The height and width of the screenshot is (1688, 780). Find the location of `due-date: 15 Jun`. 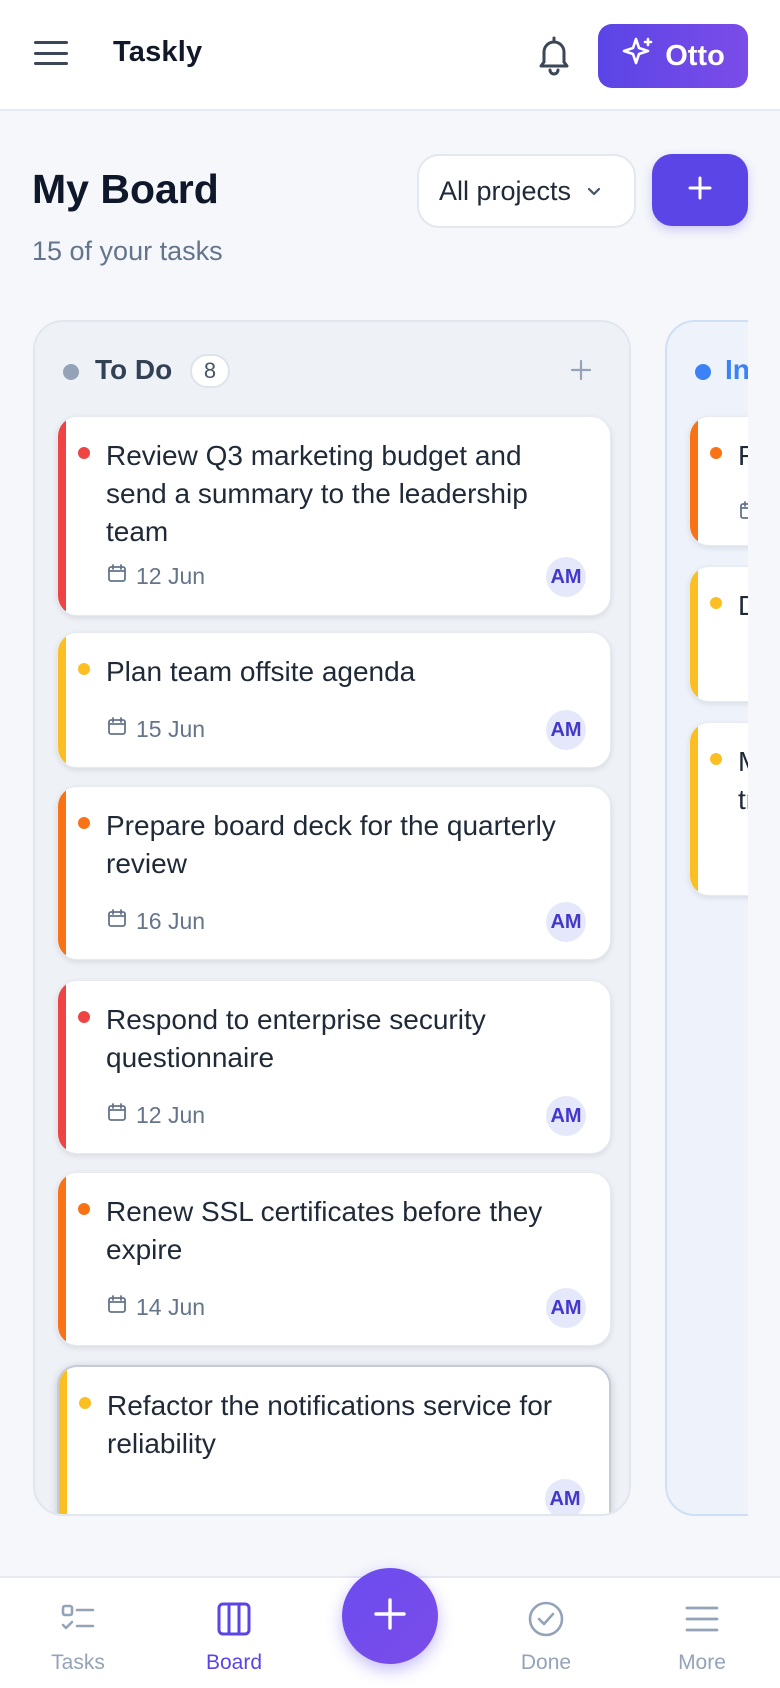

due-date: 15 Jun is located at coordinates (155, 729).